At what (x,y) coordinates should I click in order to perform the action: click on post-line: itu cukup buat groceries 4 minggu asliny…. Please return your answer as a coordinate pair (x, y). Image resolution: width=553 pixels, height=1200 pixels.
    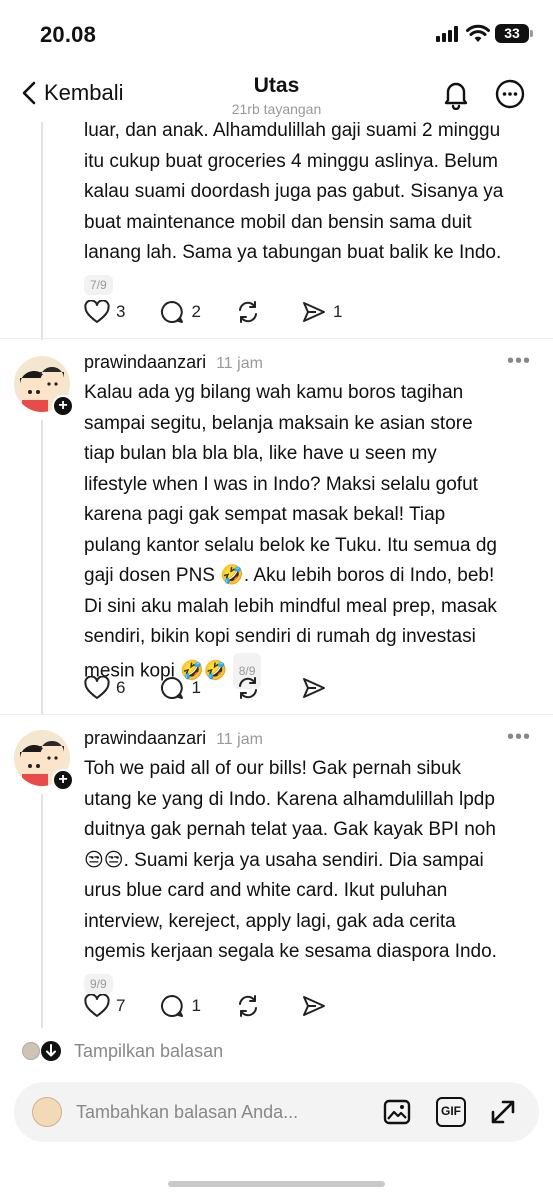
    Looking at the image, I should click on (291, 161).